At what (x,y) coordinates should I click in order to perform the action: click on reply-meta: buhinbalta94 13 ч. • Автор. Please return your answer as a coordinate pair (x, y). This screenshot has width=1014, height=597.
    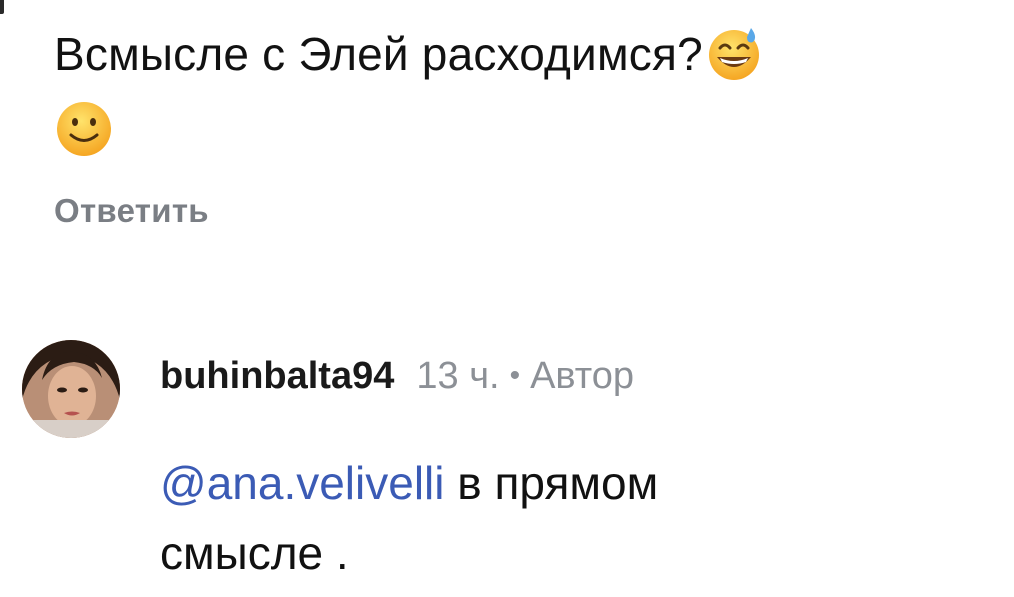
    Looking at the image, I should click on (397, 377).